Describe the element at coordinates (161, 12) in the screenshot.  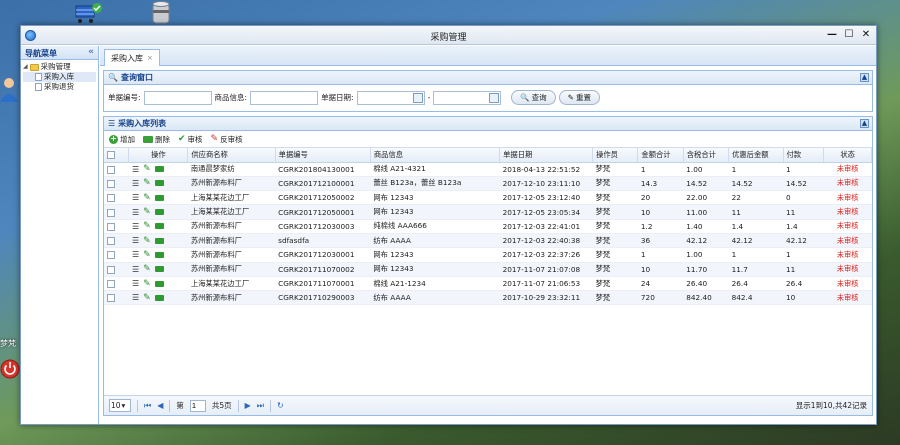
I see `trash-can-icon` at that location.